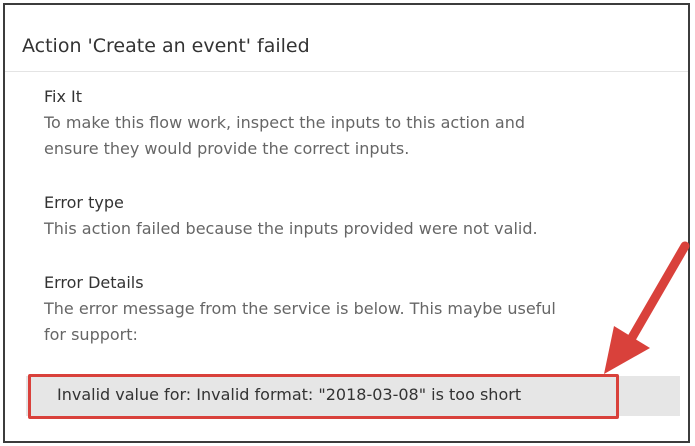 The image size is (695, 446). I want to click on arrow-head, so click(627, 350).